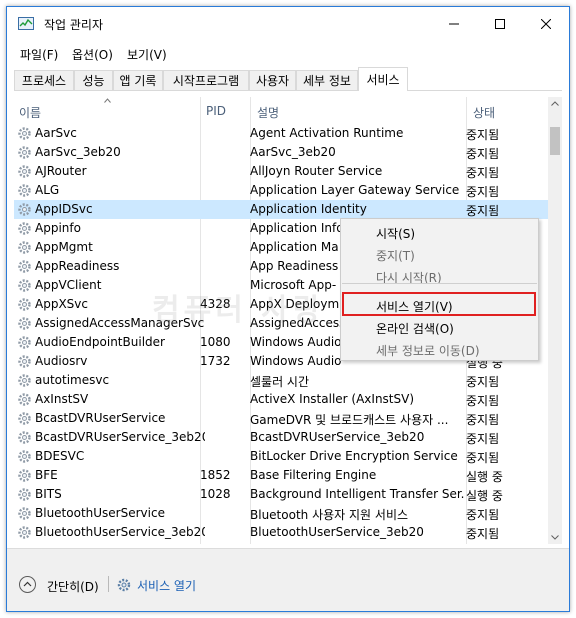 The height and width of the screenshot is (618, 576). What do you see at coordinates (415, 328) in the screenshot?
I see `context-item-search-online: 온라인 검색(O)` at bounding box center [415, 328].